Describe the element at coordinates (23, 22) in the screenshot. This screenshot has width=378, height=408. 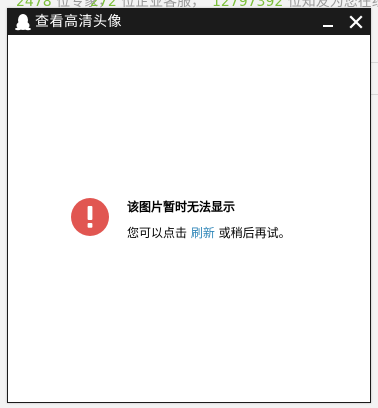
I see `qq-penguin-icon` at that location.